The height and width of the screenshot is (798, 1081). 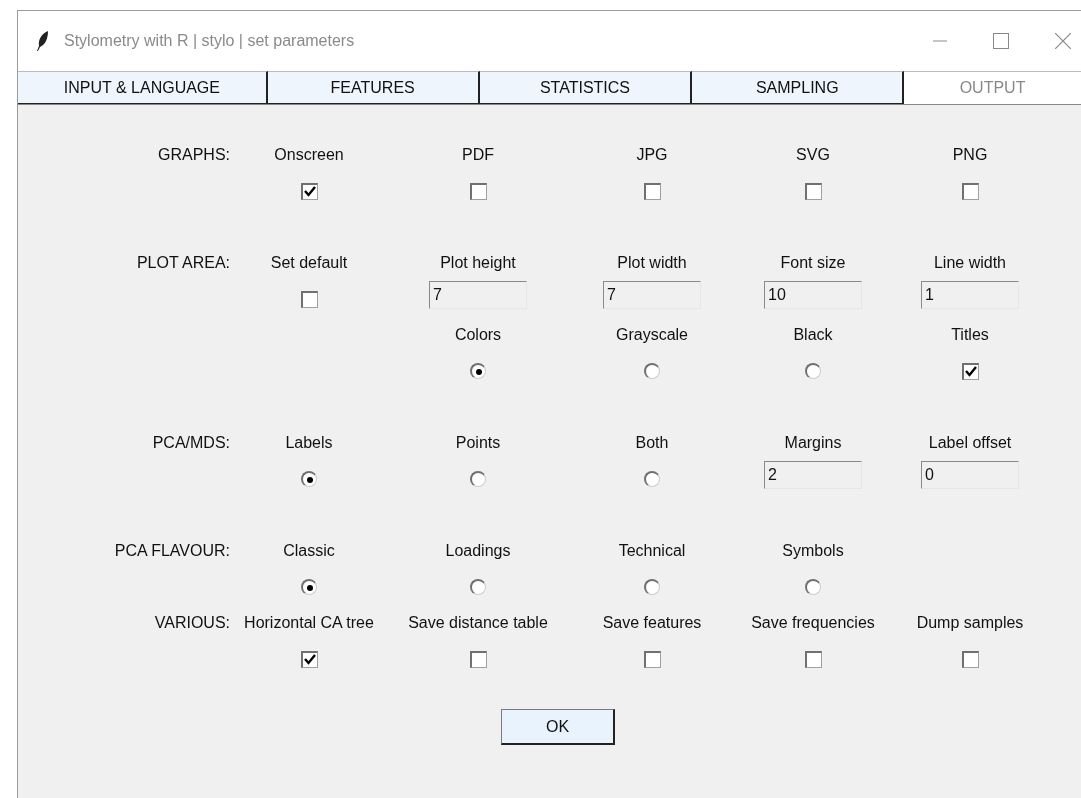 I want to click on option-label: Black, so click(x=813, y=335).